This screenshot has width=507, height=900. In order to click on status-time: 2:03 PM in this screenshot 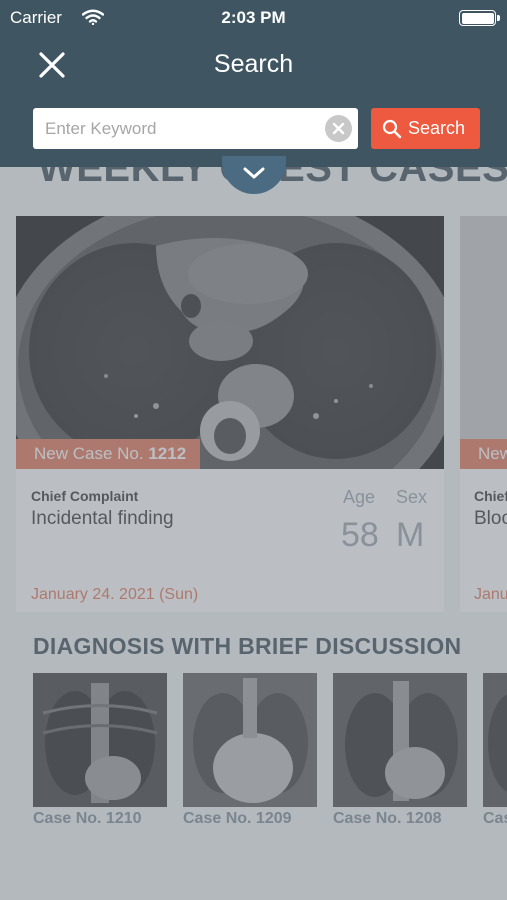, I will do `click(253, 17)`.